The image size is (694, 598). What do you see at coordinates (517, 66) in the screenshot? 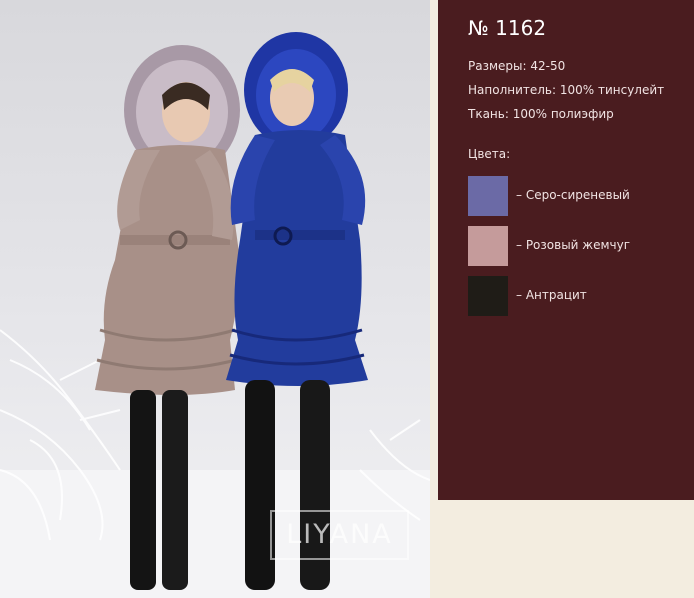
I see `sizes-text: Размеры: 42-50` at bounding box center [517, 66].